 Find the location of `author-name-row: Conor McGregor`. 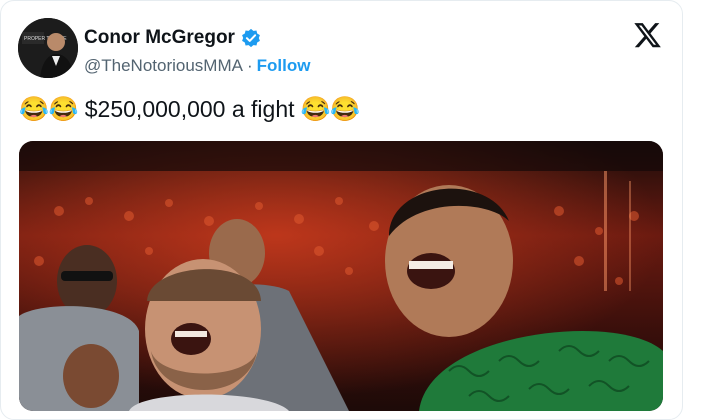

author-name-row: Conor McGregor is located at coordinates (172, 38).